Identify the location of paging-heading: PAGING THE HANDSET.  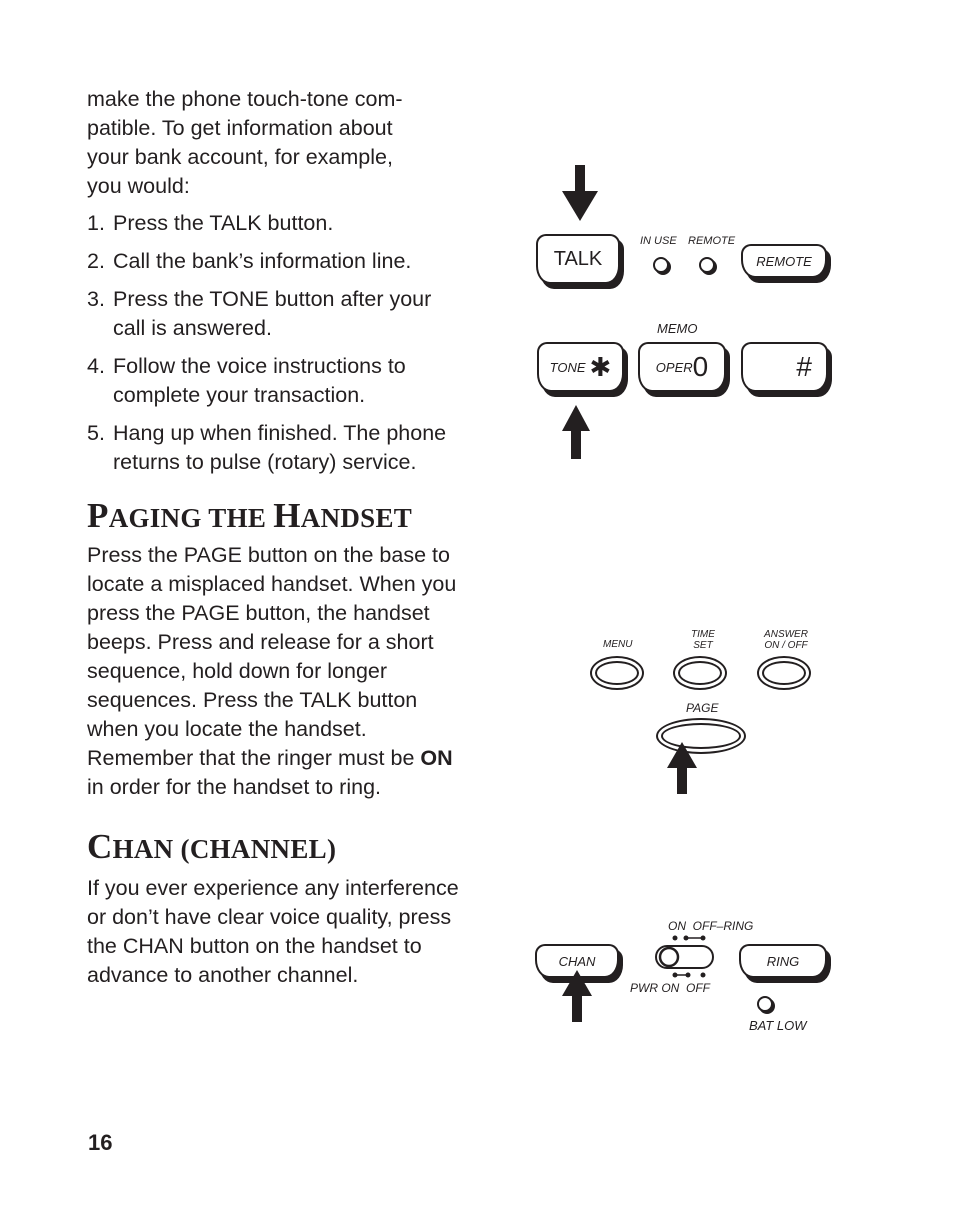
(277, 515).